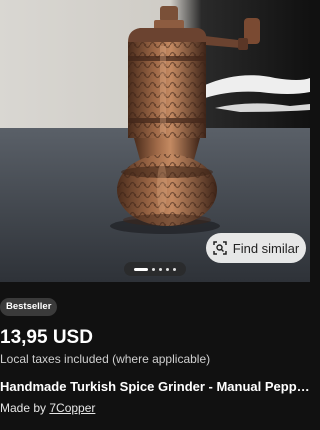  Describe the element at coordinates (266, 248) in the screenshot. I see `find-similar-label: Find similar` at that location.